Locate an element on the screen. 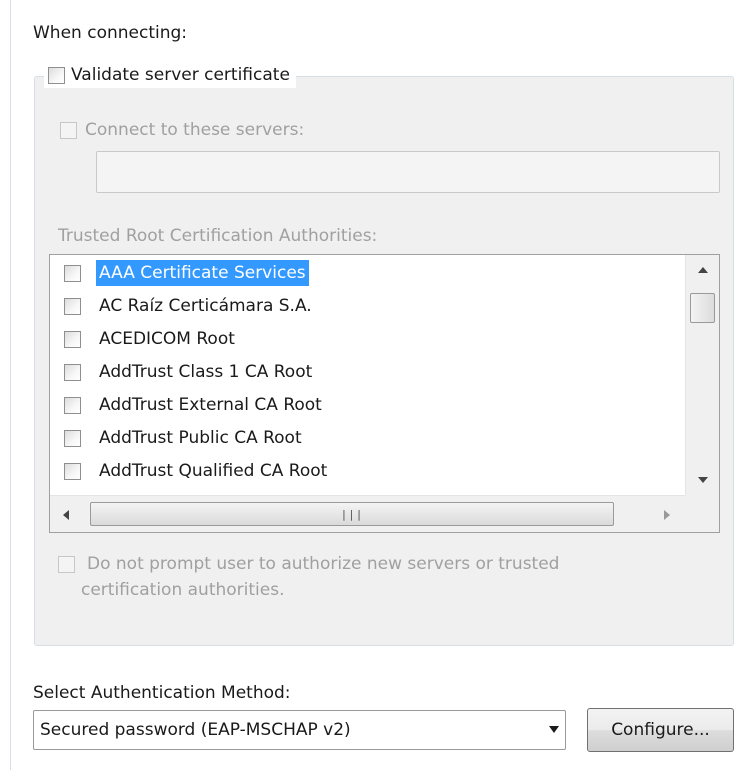  list-item: AC Raíz Certicámara S.A. is located at coordinates (189, 306).